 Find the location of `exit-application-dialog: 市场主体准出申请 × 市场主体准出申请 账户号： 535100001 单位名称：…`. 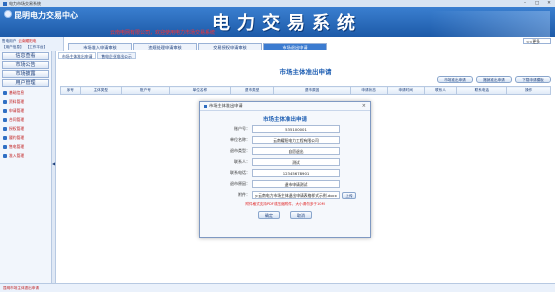

exit-application-dialog: 市场主体准出申请 × 市场主体准出申请 账户号： 535100001 单位名称：… is located at coordinates (285, 169).